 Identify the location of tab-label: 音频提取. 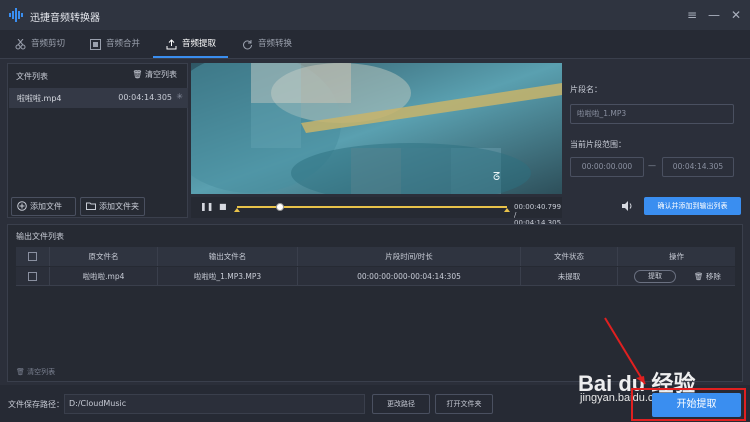
(199, 44).